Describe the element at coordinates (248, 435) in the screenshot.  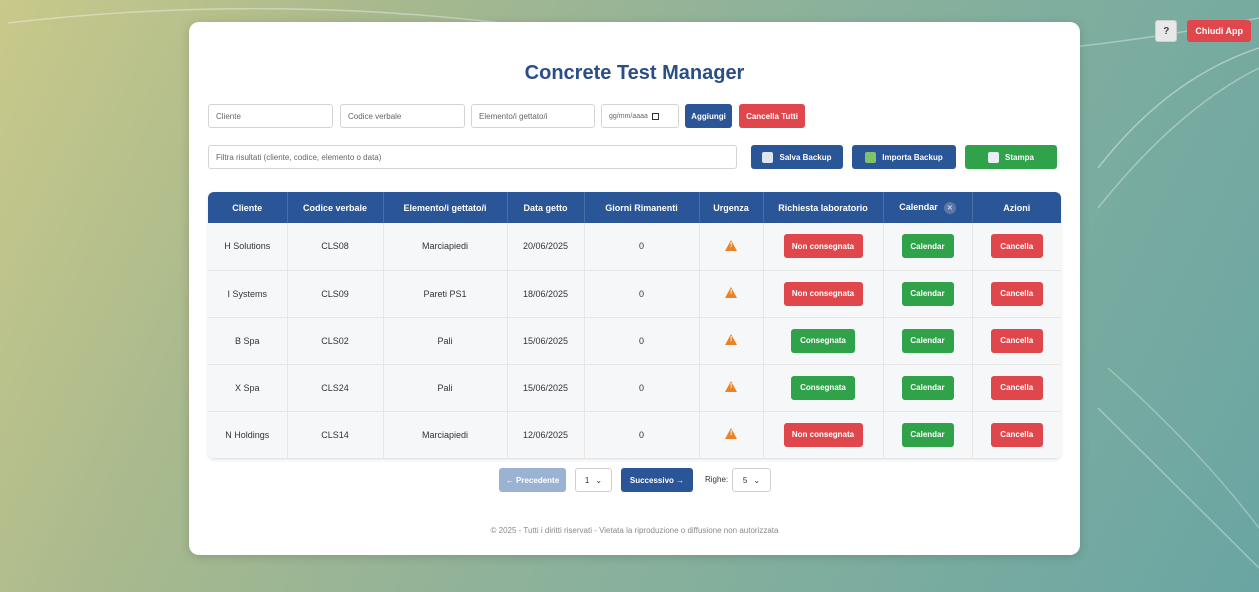
I see `cell-cliente: N Holdings` at that location.